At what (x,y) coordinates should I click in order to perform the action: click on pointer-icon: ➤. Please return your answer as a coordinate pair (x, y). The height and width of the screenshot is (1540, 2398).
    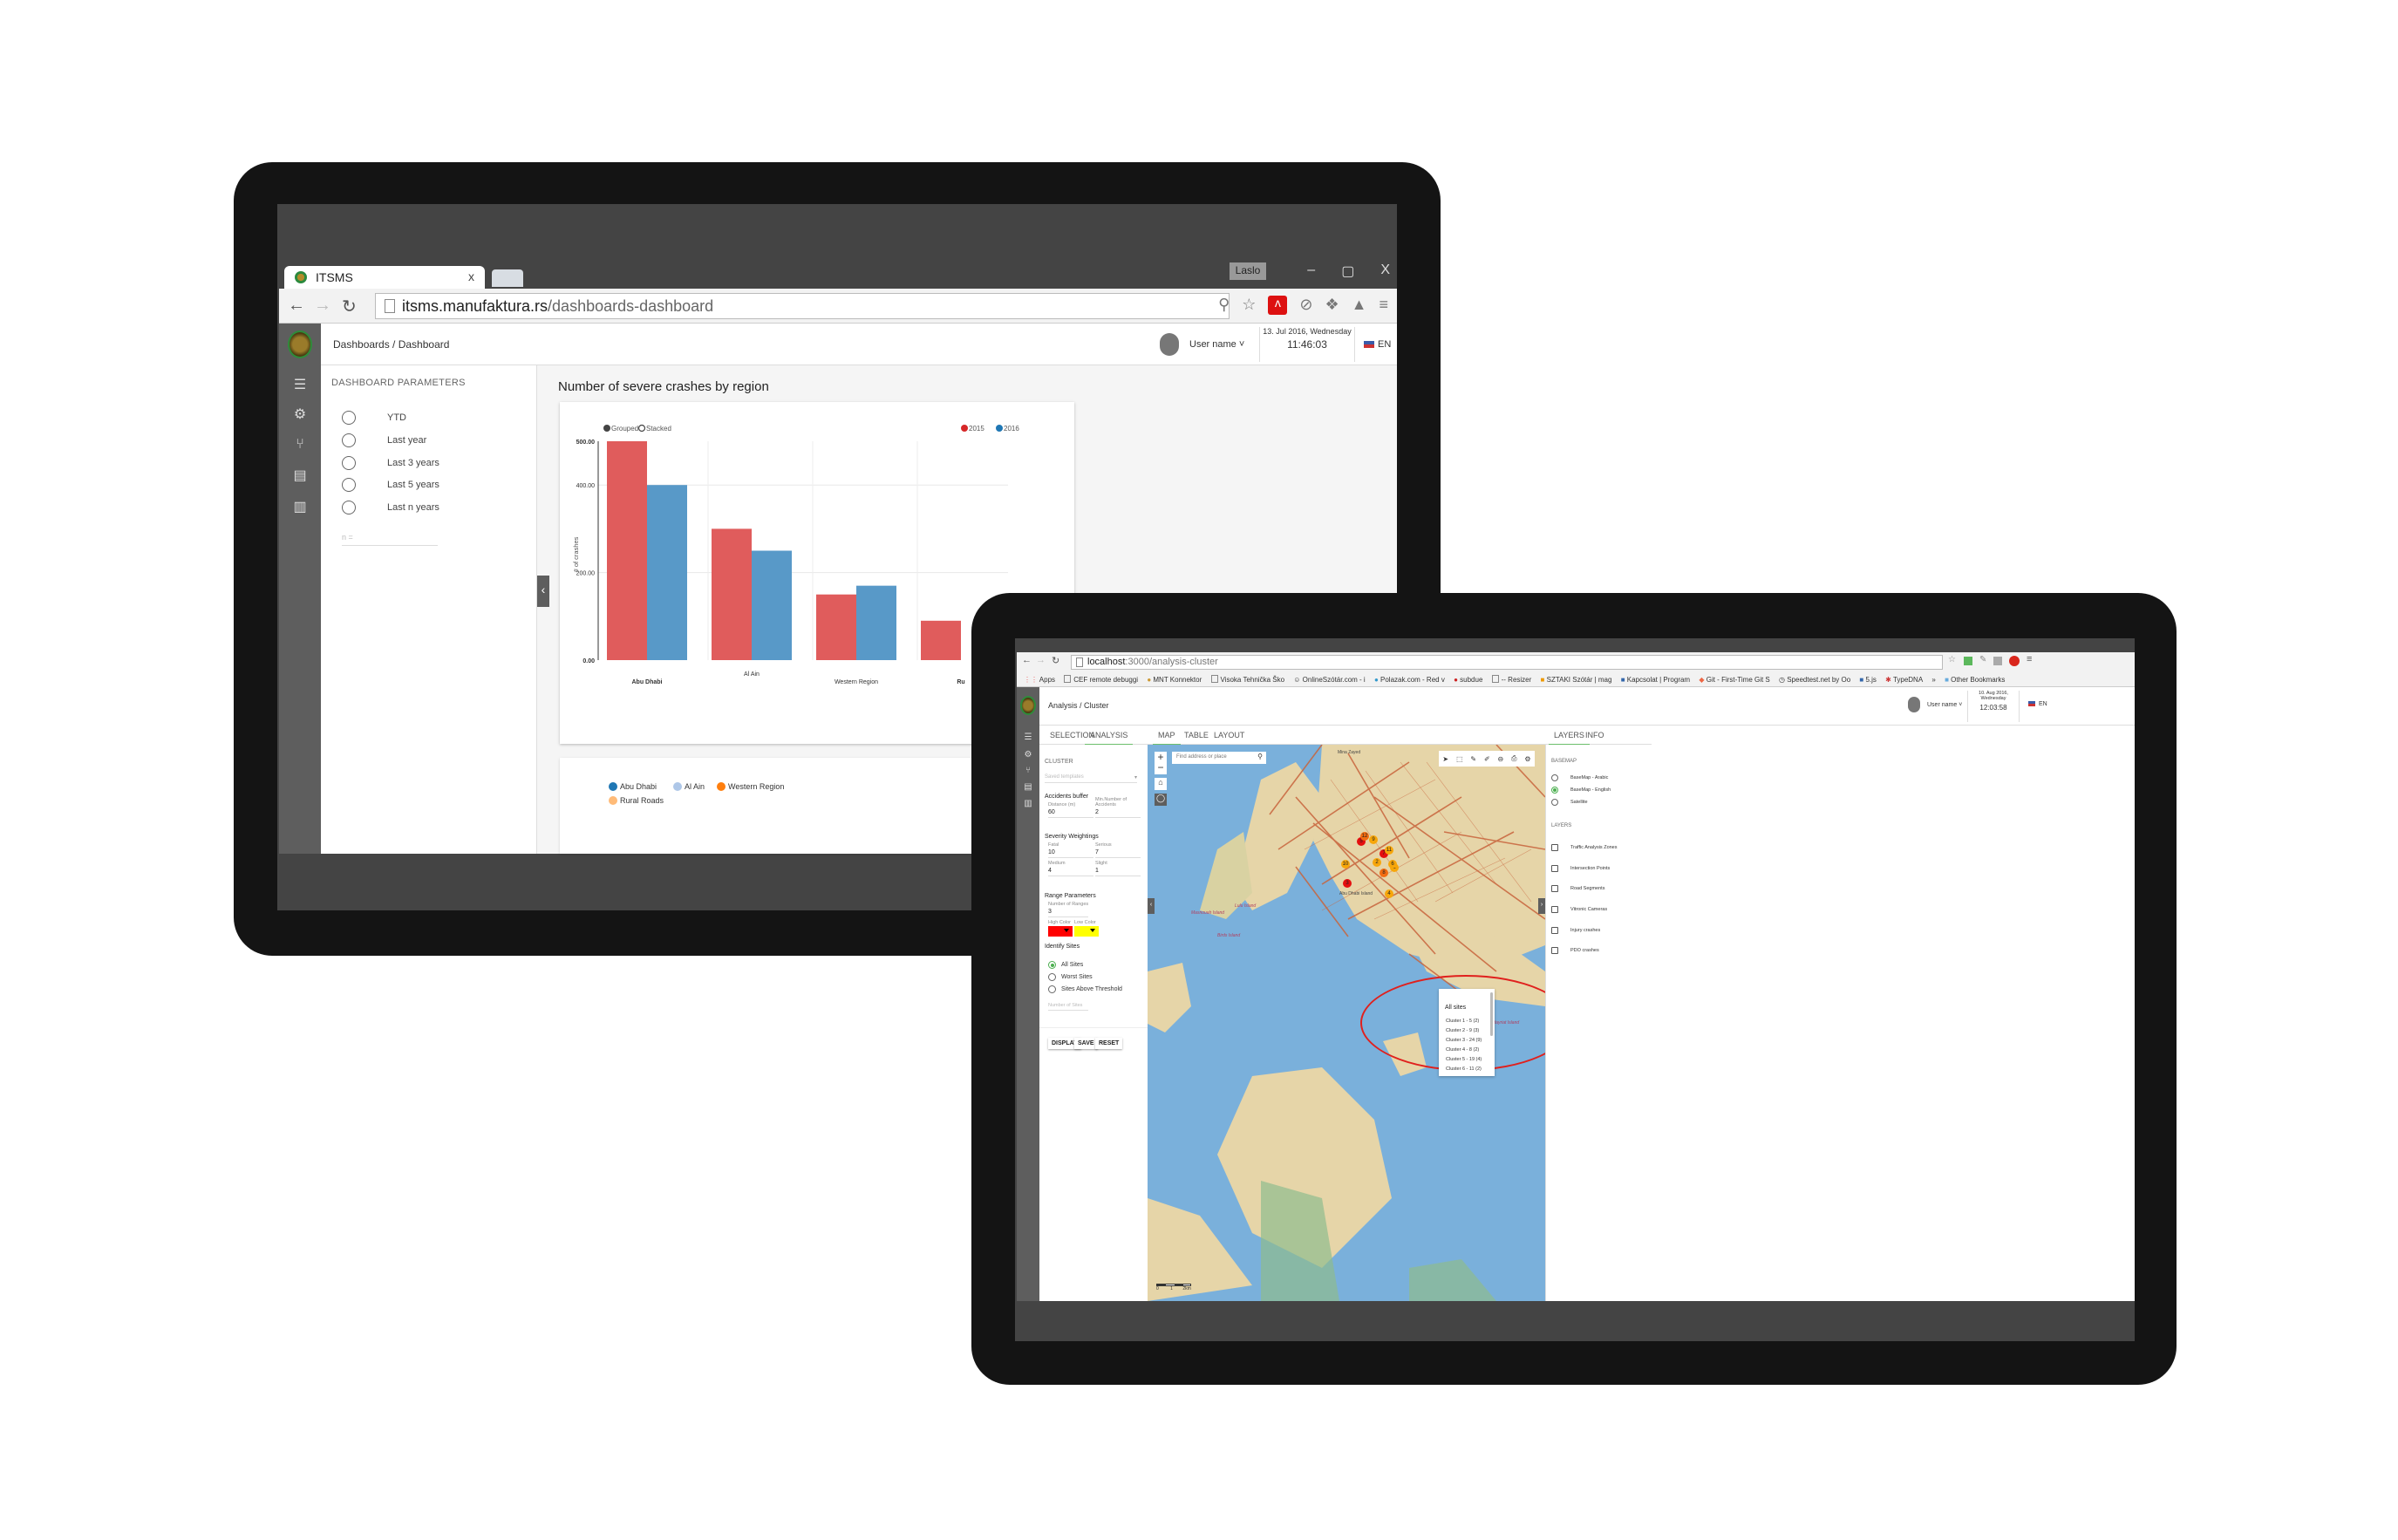
    Looking at the image, I should click on (1445, 759).